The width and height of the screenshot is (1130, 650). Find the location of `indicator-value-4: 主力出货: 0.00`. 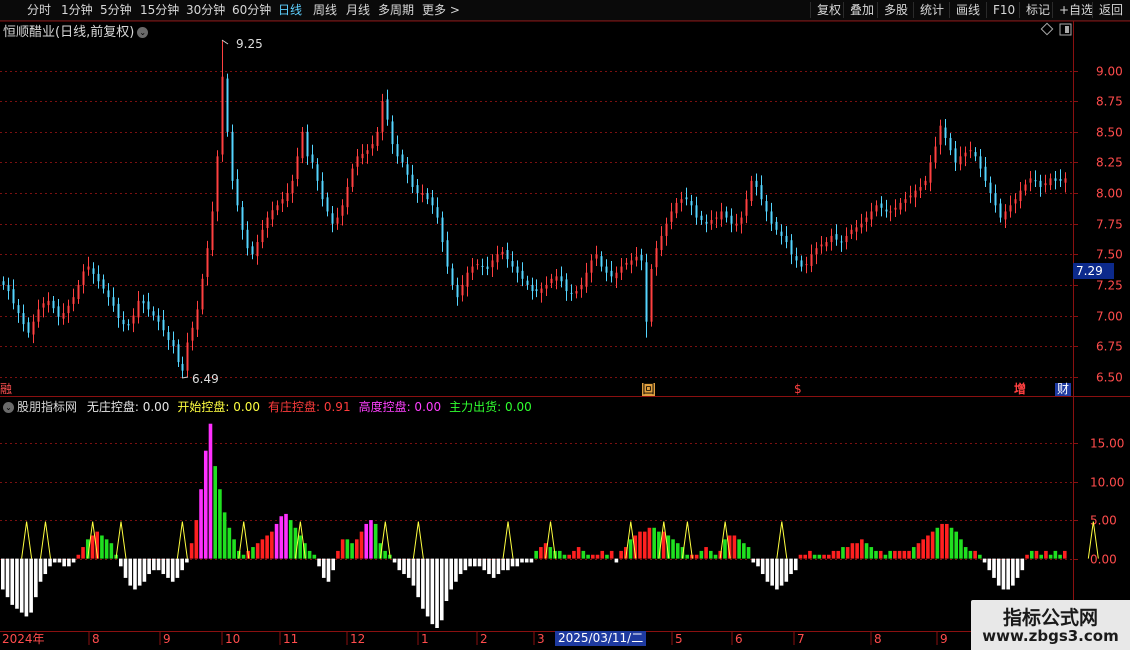

indicator-value-4: 主力出货: 0.00 is located at coordinates (490, 407).